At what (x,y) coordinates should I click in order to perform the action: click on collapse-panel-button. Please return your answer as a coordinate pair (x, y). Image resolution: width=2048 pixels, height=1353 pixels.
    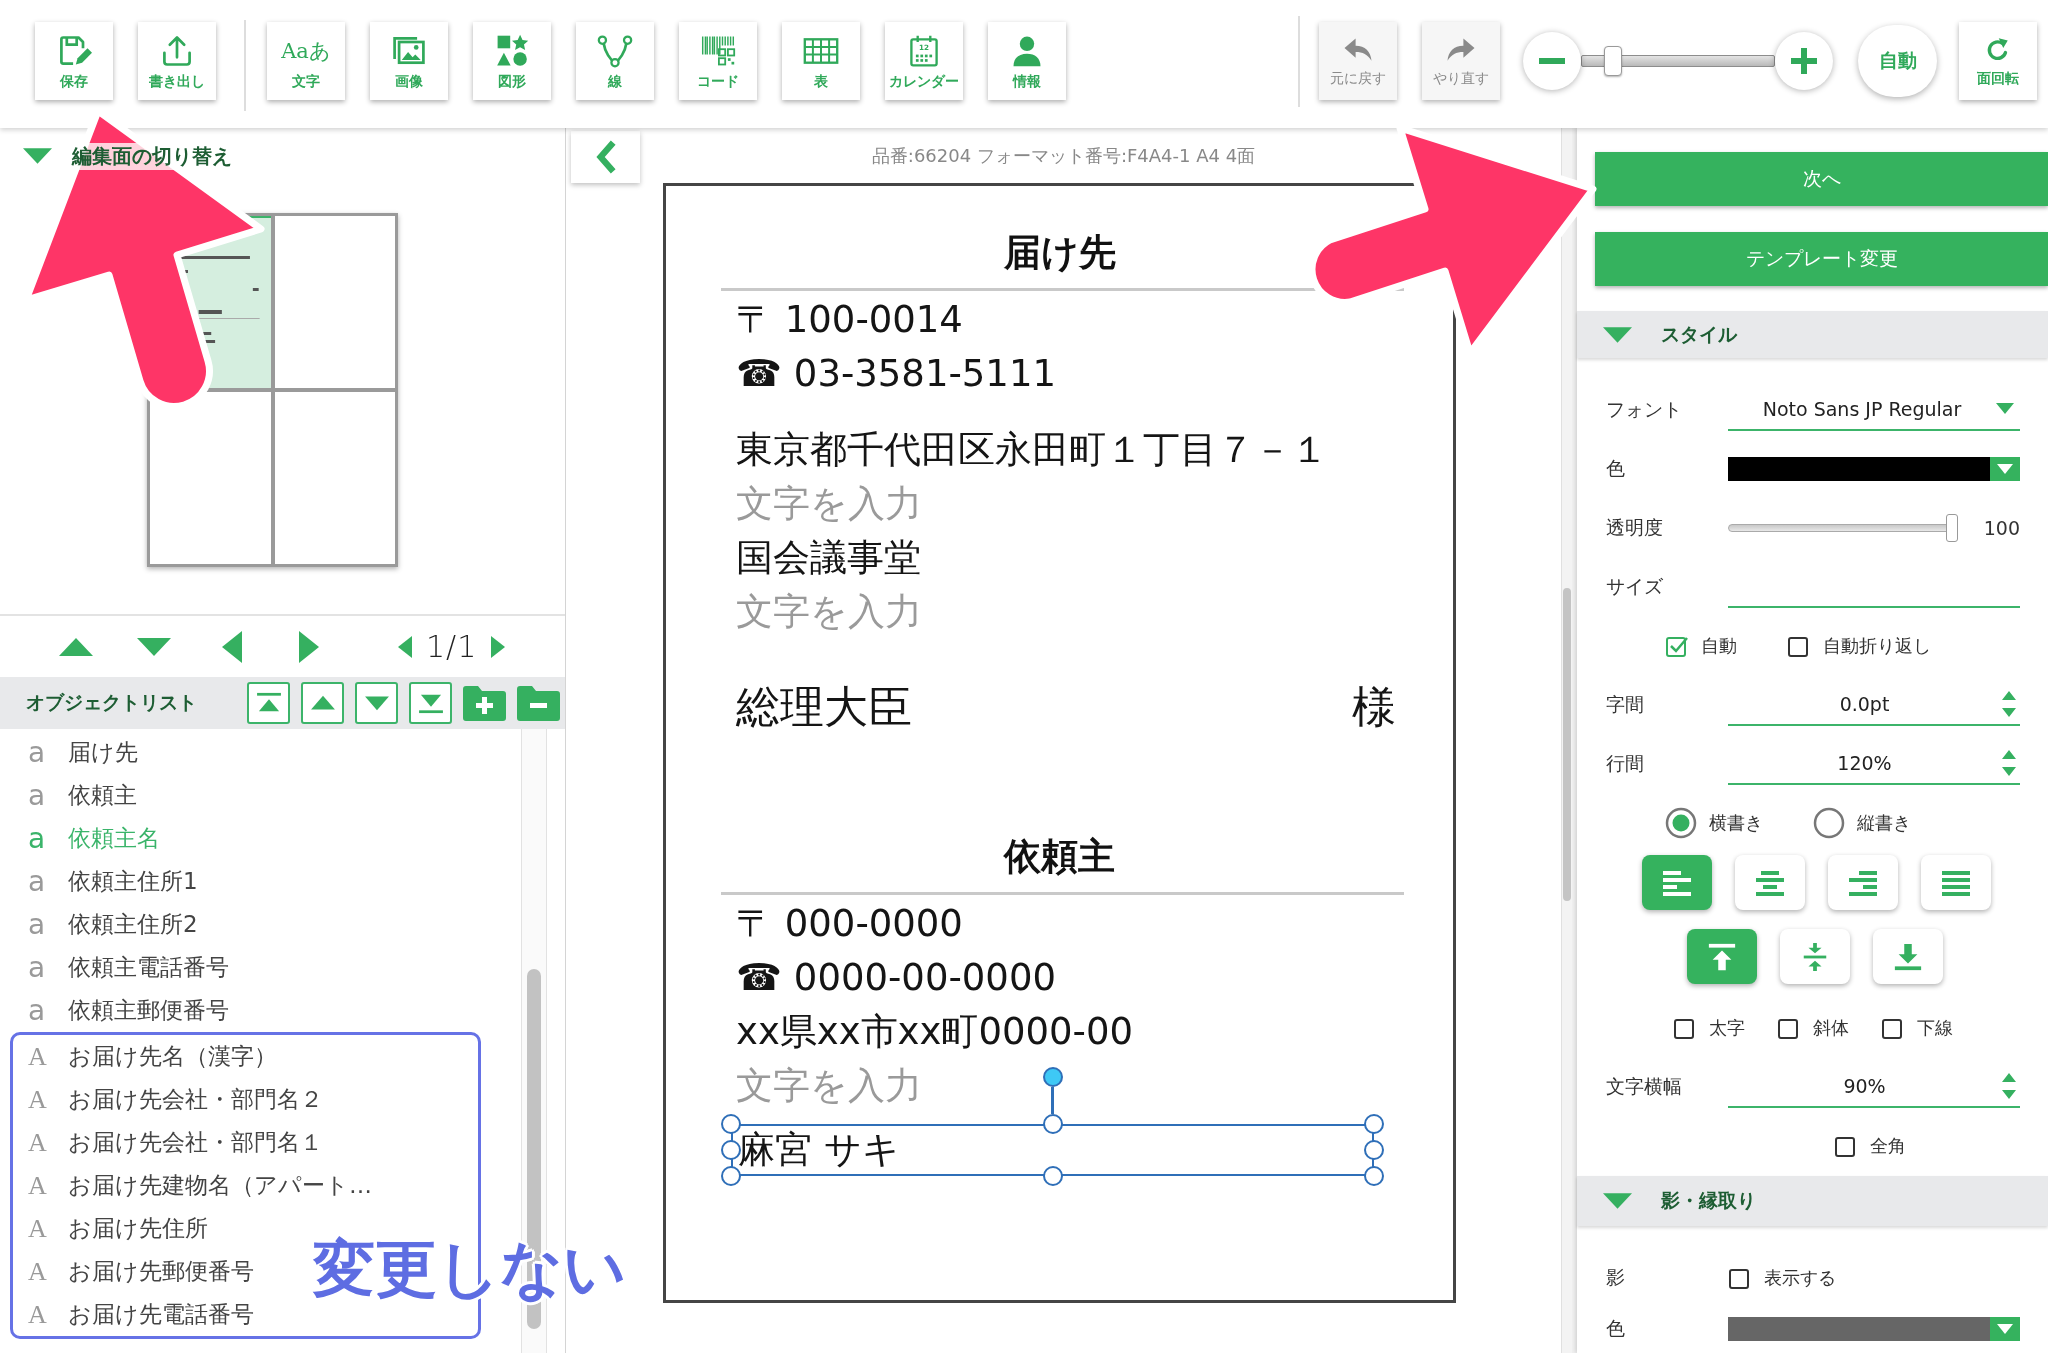
    Looking at the image, I should click on (605, 157).